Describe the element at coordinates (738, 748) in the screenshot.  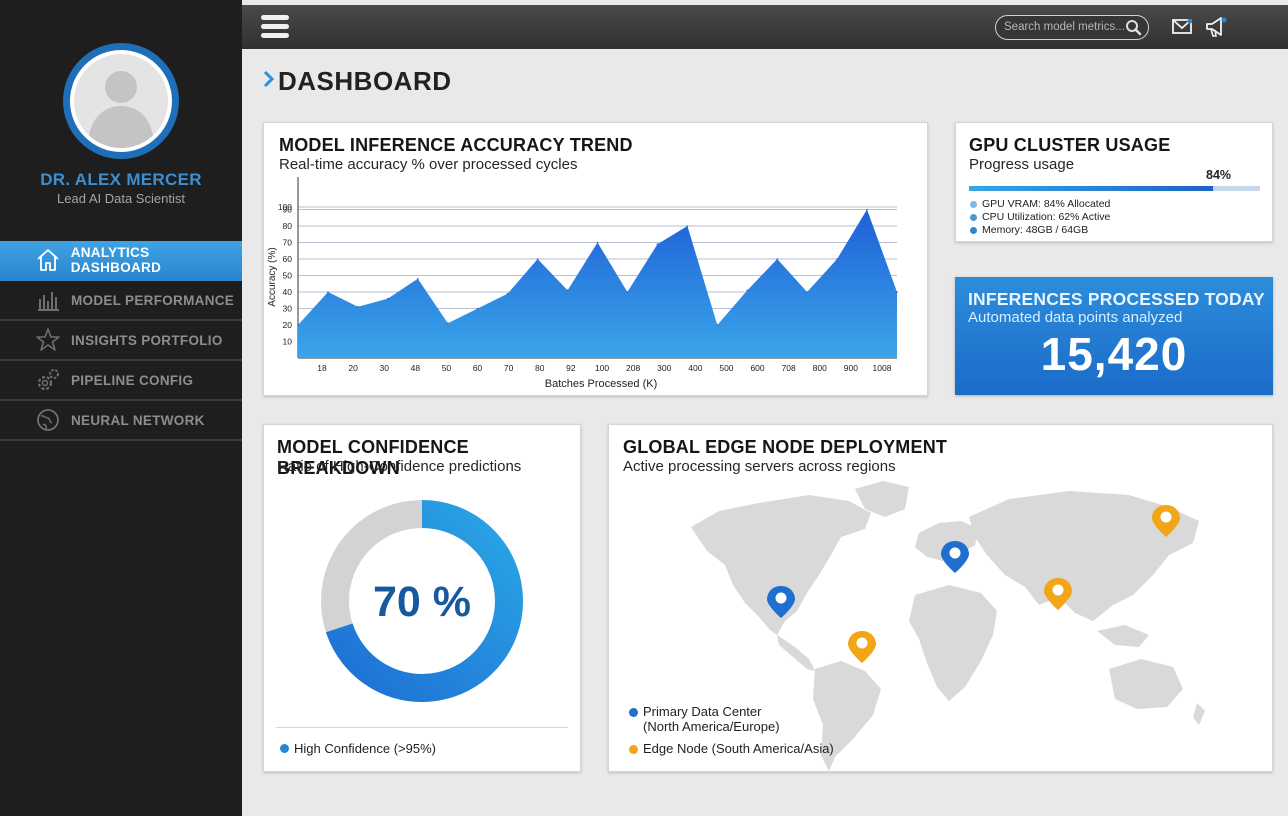
I see `legend-label: Edge Node (South America/Asia)` at that location.